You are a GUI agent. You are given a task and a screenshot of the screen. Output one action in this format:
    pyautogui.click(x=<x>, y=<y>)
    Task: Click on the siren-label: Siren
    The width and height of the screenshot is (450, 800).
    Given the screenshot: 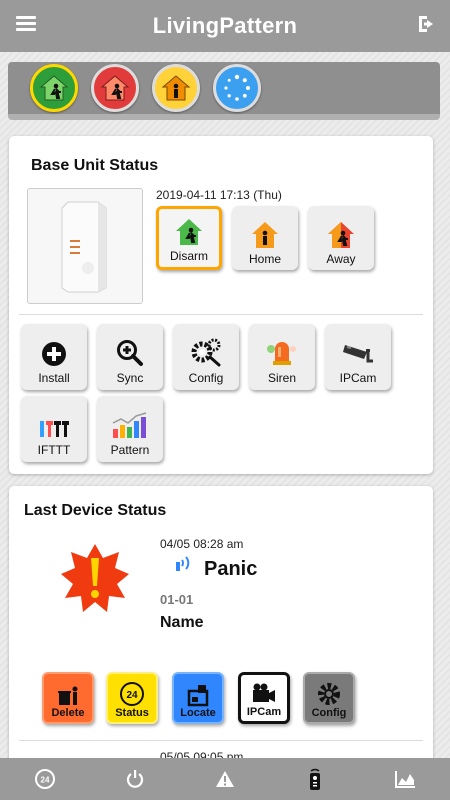 What is the action you would take?
    pyautogui.click(x=281, y=378)
    